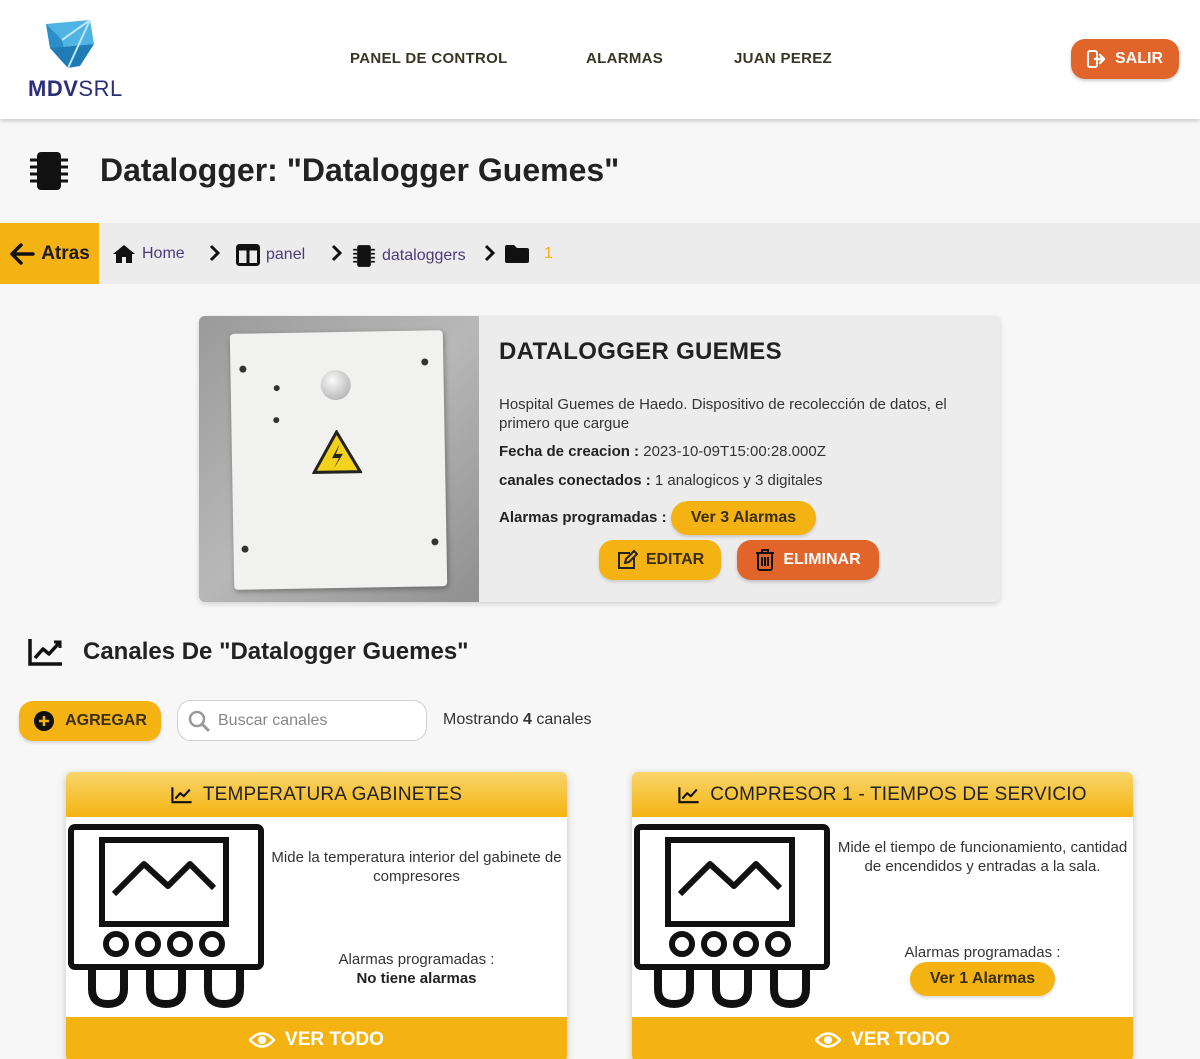 The height and width of the screenshot is (1059, 1200). I want to click on results-count-number: 4, so click(527, 719).